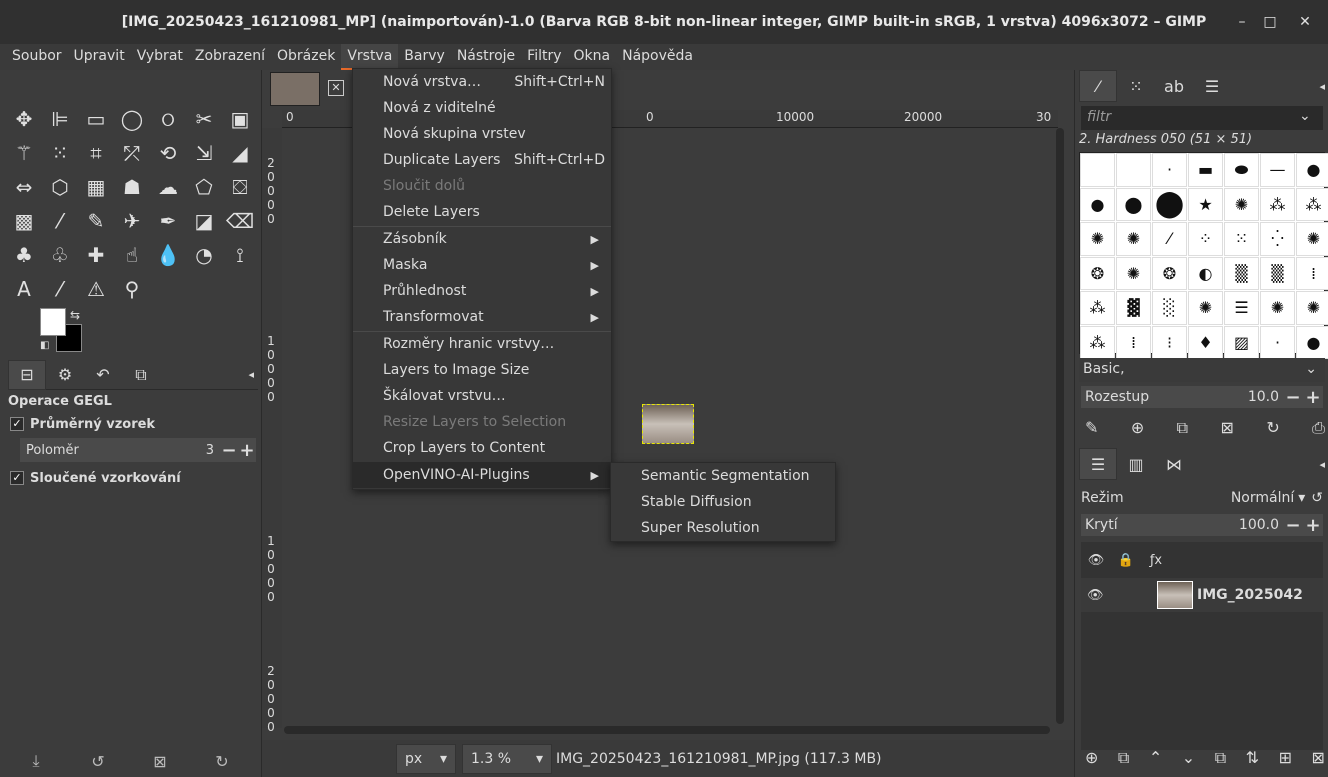  Describe the element at coordinates (667, 730) in the screenshot. I see `horizontal-scrollbar` at that location.